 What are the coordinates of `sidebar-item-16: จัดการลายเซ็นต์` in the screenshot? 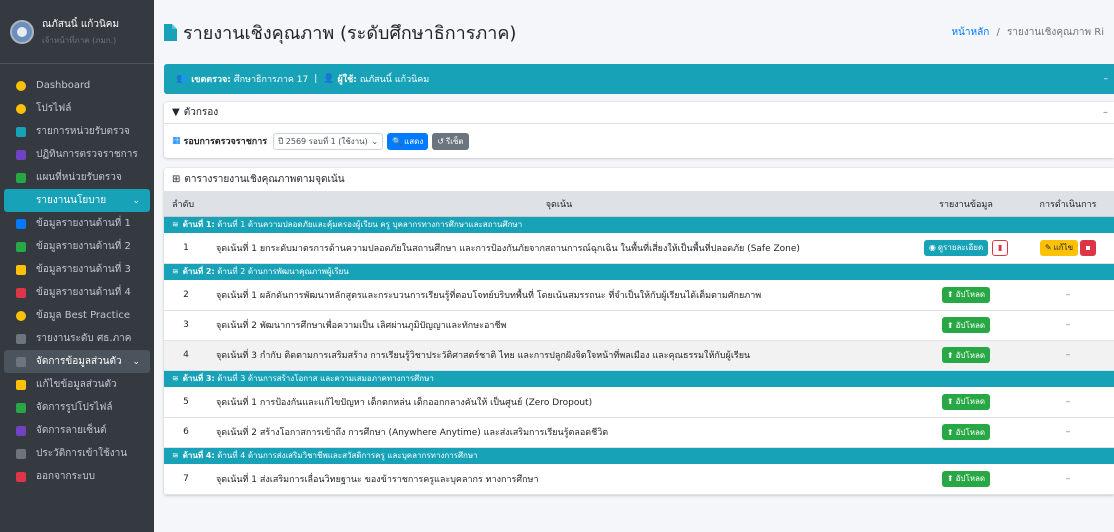 It's located at (77, 430).